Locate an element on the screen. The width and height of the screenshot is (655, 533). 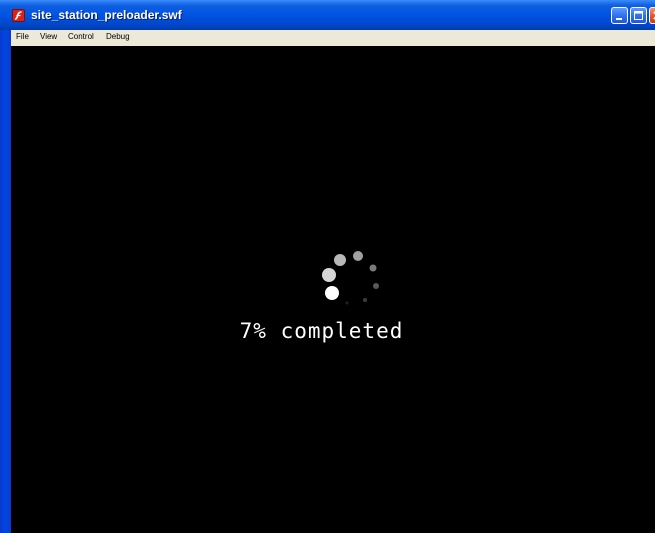
menu-view: View is located at coordinates (48, 38).